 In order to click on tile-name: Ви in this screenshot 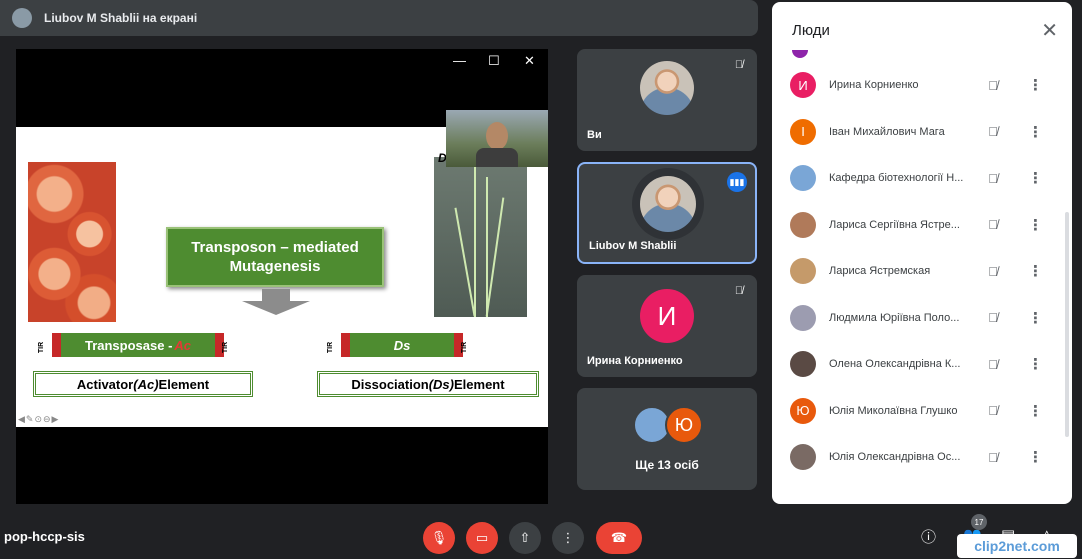, I will do `click(594, 135)`.